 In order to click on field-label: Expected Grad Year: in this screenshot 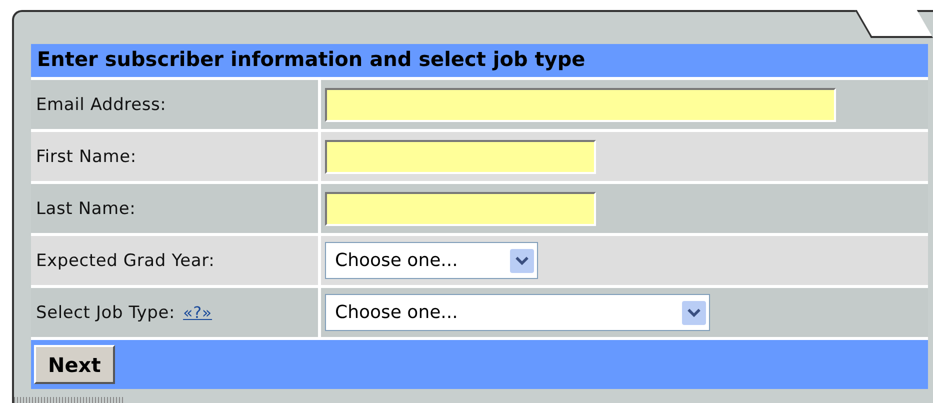, I will do `click(174, 260)`.